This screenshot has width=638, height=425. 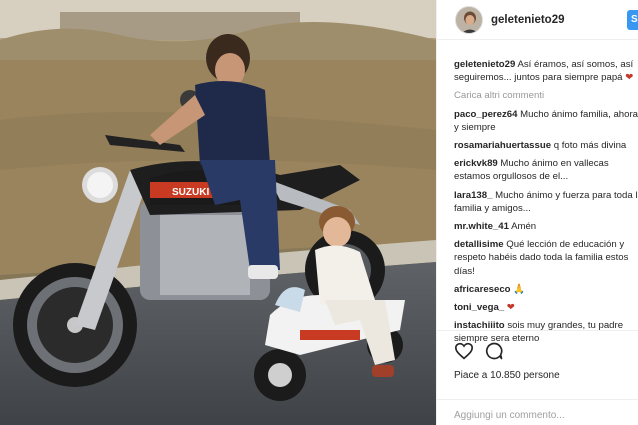 I want to click on post-actions: Piace a 10.850 persone, so click(x=537, y=355).